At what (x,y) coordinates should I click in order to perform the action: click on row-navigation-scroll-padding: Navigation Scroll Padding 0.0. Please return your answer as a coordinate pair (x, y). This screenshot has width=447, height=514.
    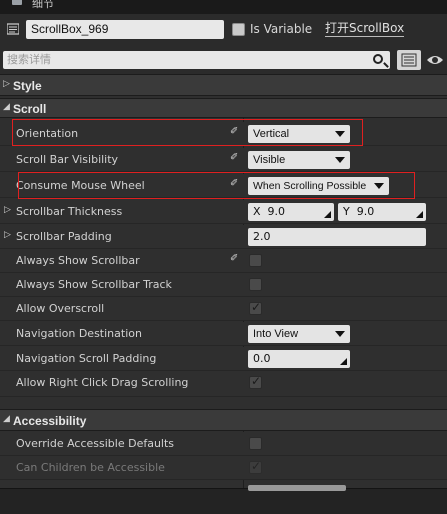
    Looking at the image, I should click on (223, 359).